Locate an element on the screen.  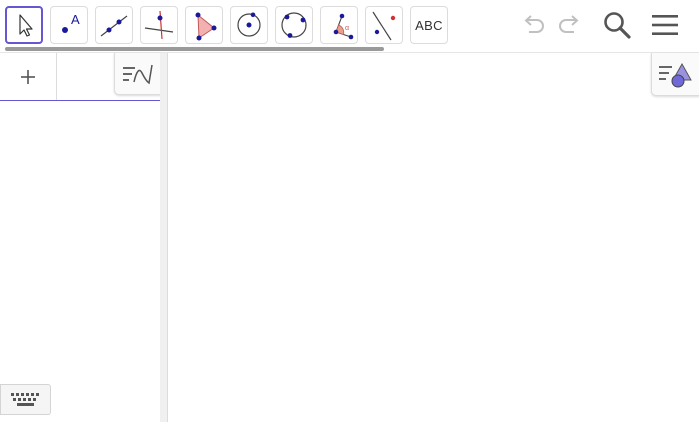
undo-icon is located at coordinates (534, 24).